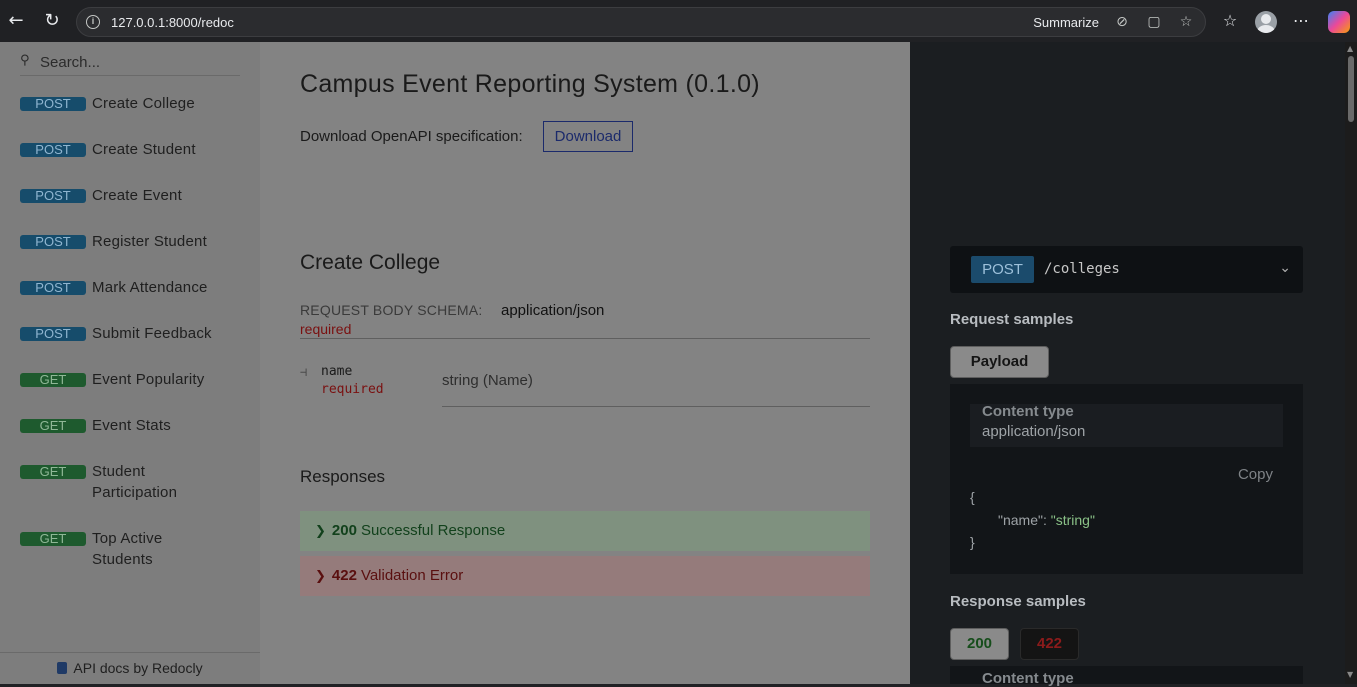  What do you see at coordinates (1186, 22) in the screenshot?
I see `favorite-star-icon: ☆` at bounding box center [1186, 22].